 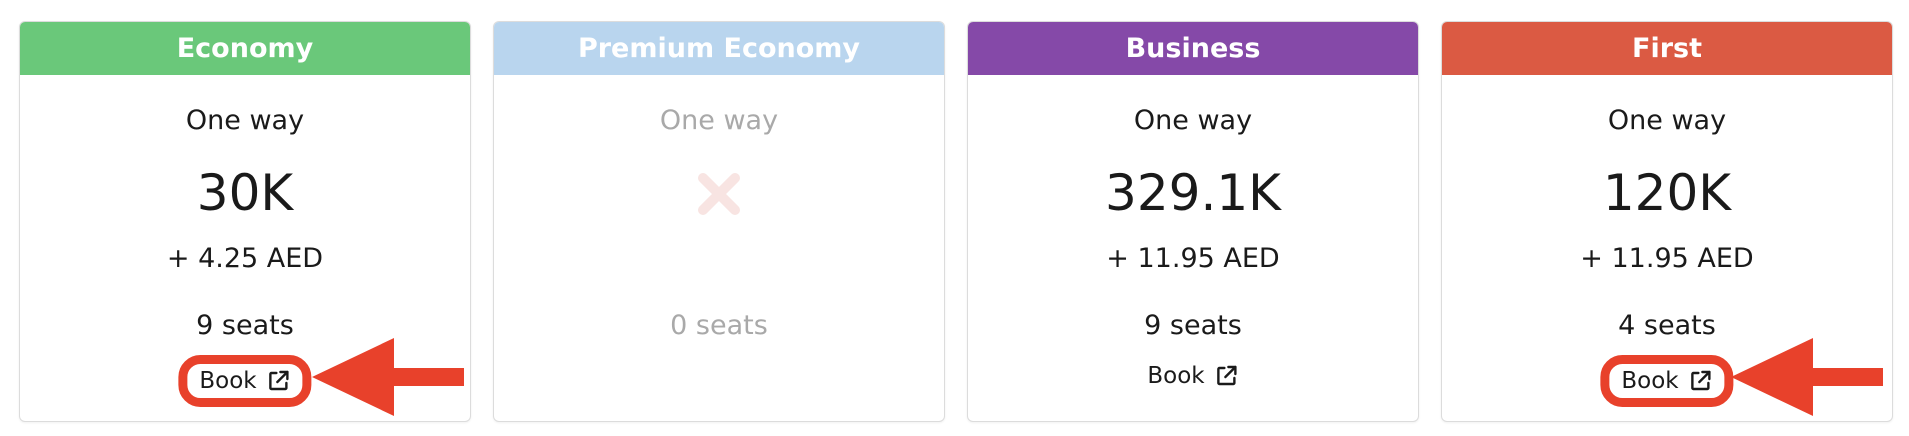 What do you see at coordinates (245, 258) in the screenshot?
I see `fare-tax: + 4.25 AED` at bounding box center [245, 258].